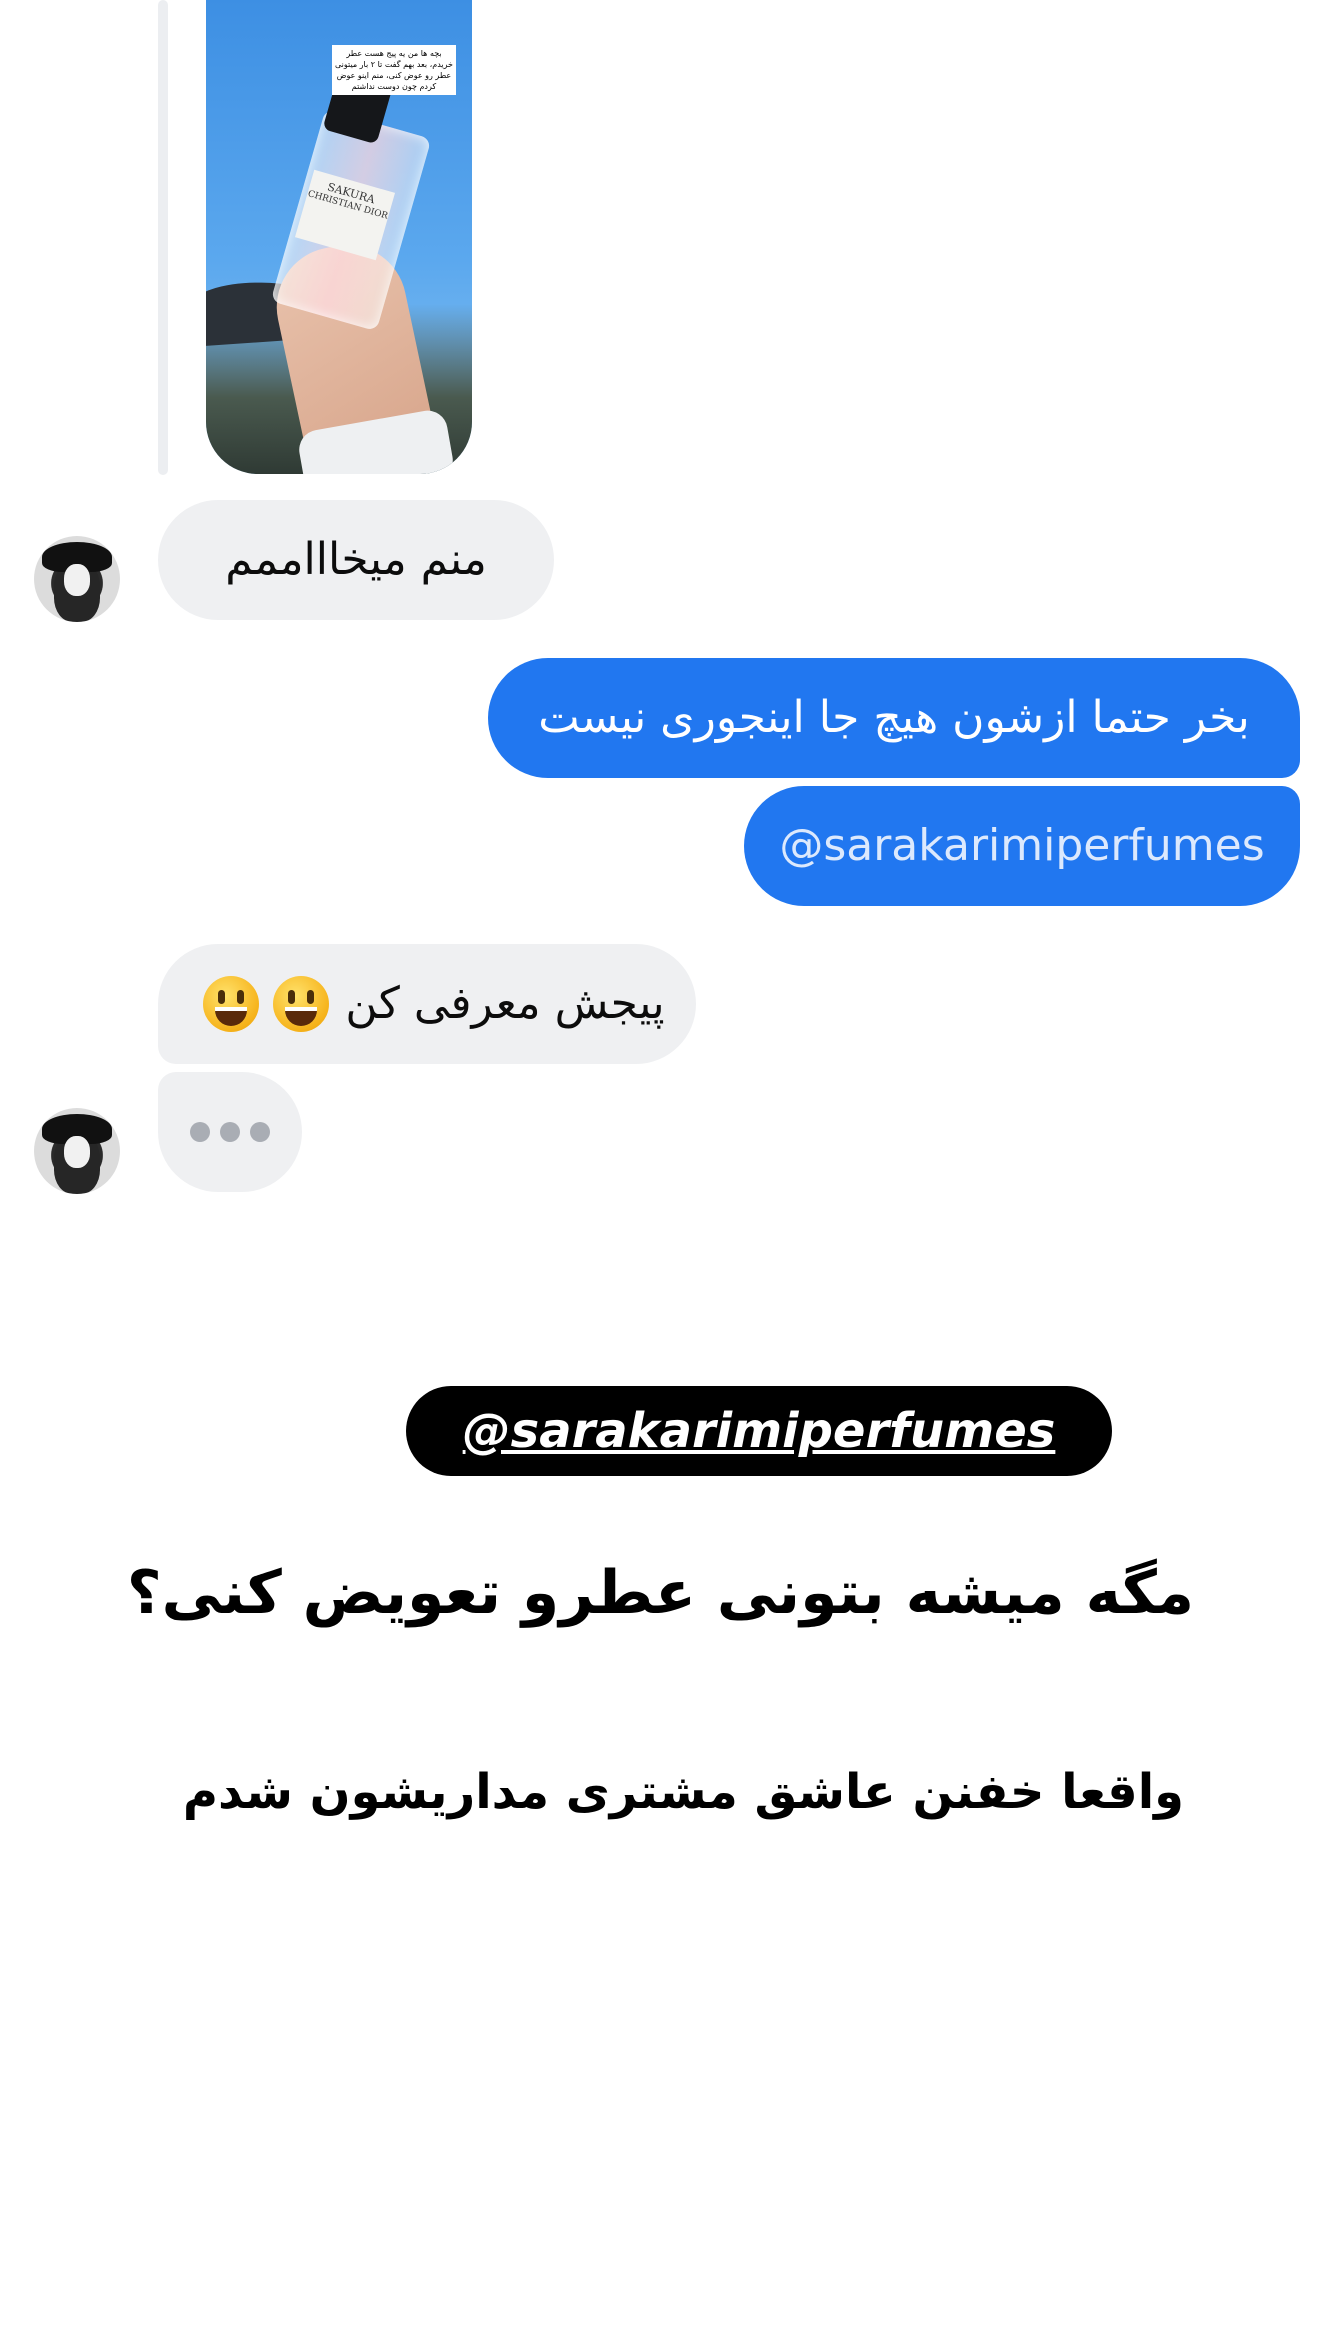  What do you see at coordinates (683, 1792) in the screenshot?
I see `story-text-praise: واقعا خفنن عاشق مشتری مداریشون شدم` at bounding box center [683, 1792].